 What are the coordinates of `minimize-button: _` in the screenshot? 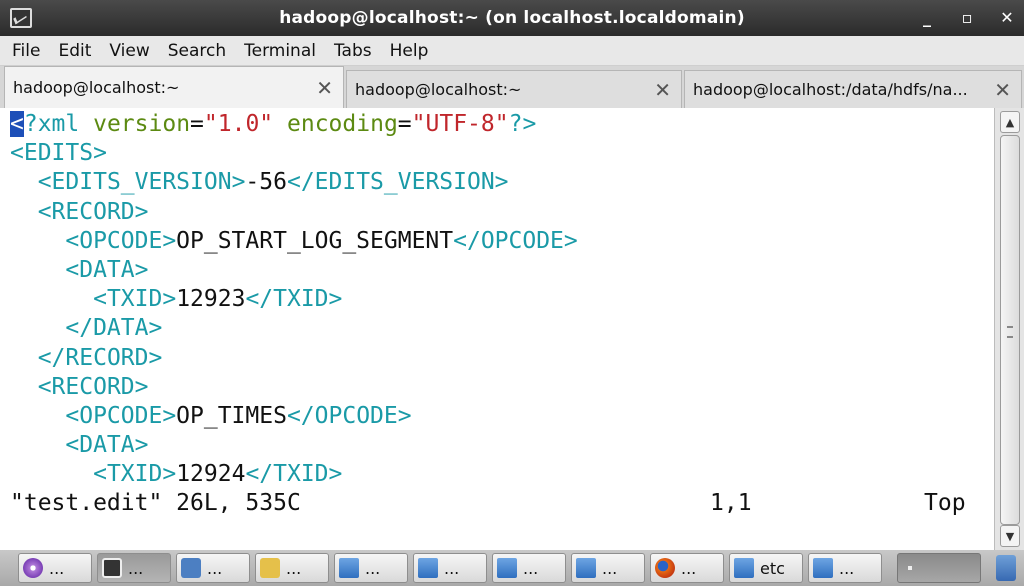 It's located at (927, 18).